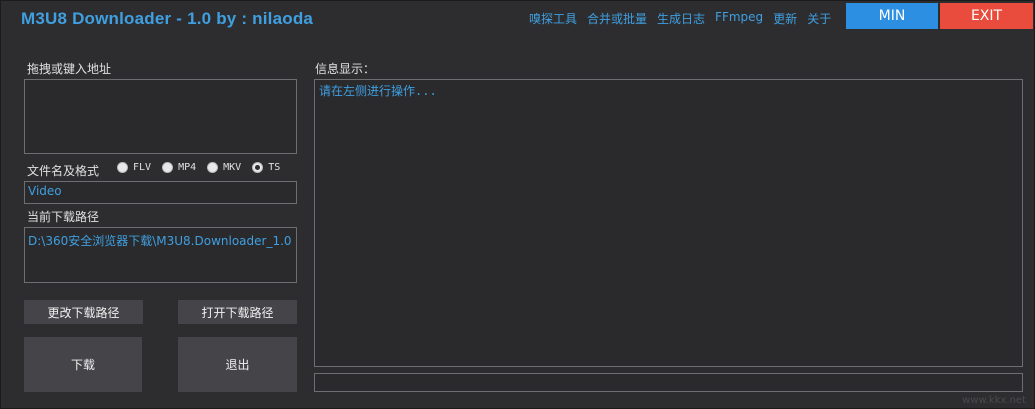  I want to click on top-nav: 嗅探工具 合并或批量 生成日志 FFmpeg 更新 关于, so click(680, 18).